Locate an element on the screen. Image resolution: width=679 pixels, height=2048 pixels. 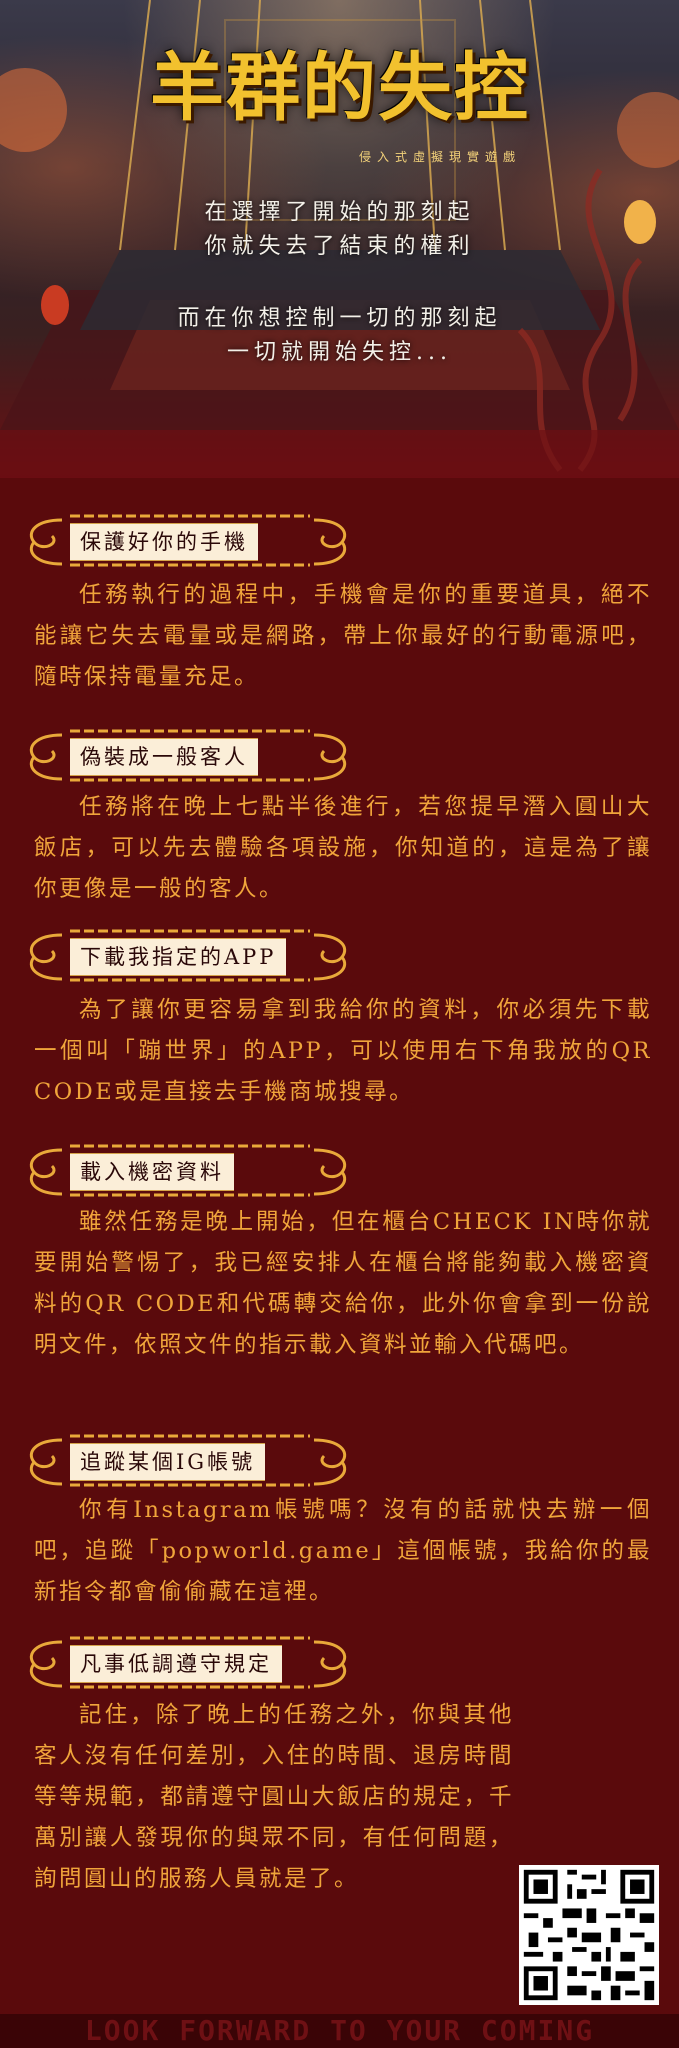
section-heading-label: 載入機密資料 is located at coordinates (152, 1172).